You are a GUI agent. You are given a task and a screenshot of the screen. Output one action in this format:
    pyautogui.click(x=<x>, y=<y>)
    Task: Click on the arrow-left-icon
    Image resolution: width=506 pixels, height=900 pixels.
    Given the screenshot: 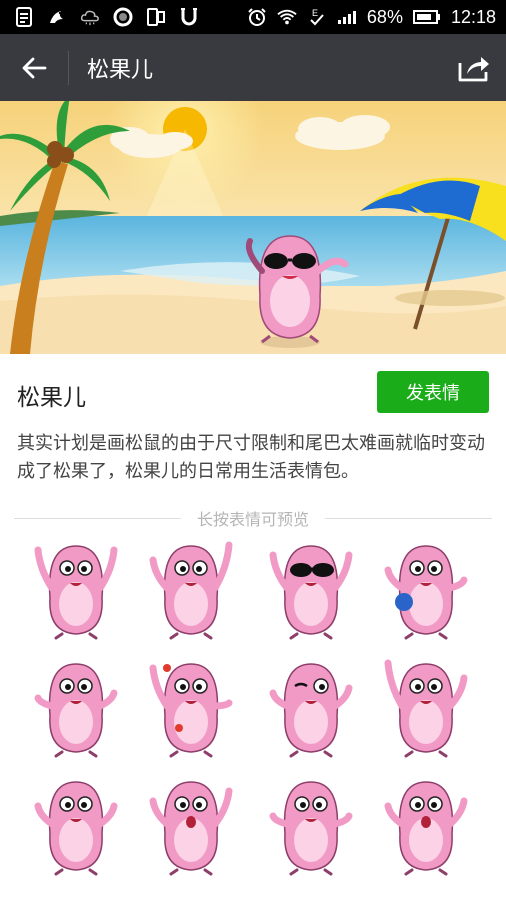 What is the action you would take?
    pyautogui.click(x=34, y=67)
    